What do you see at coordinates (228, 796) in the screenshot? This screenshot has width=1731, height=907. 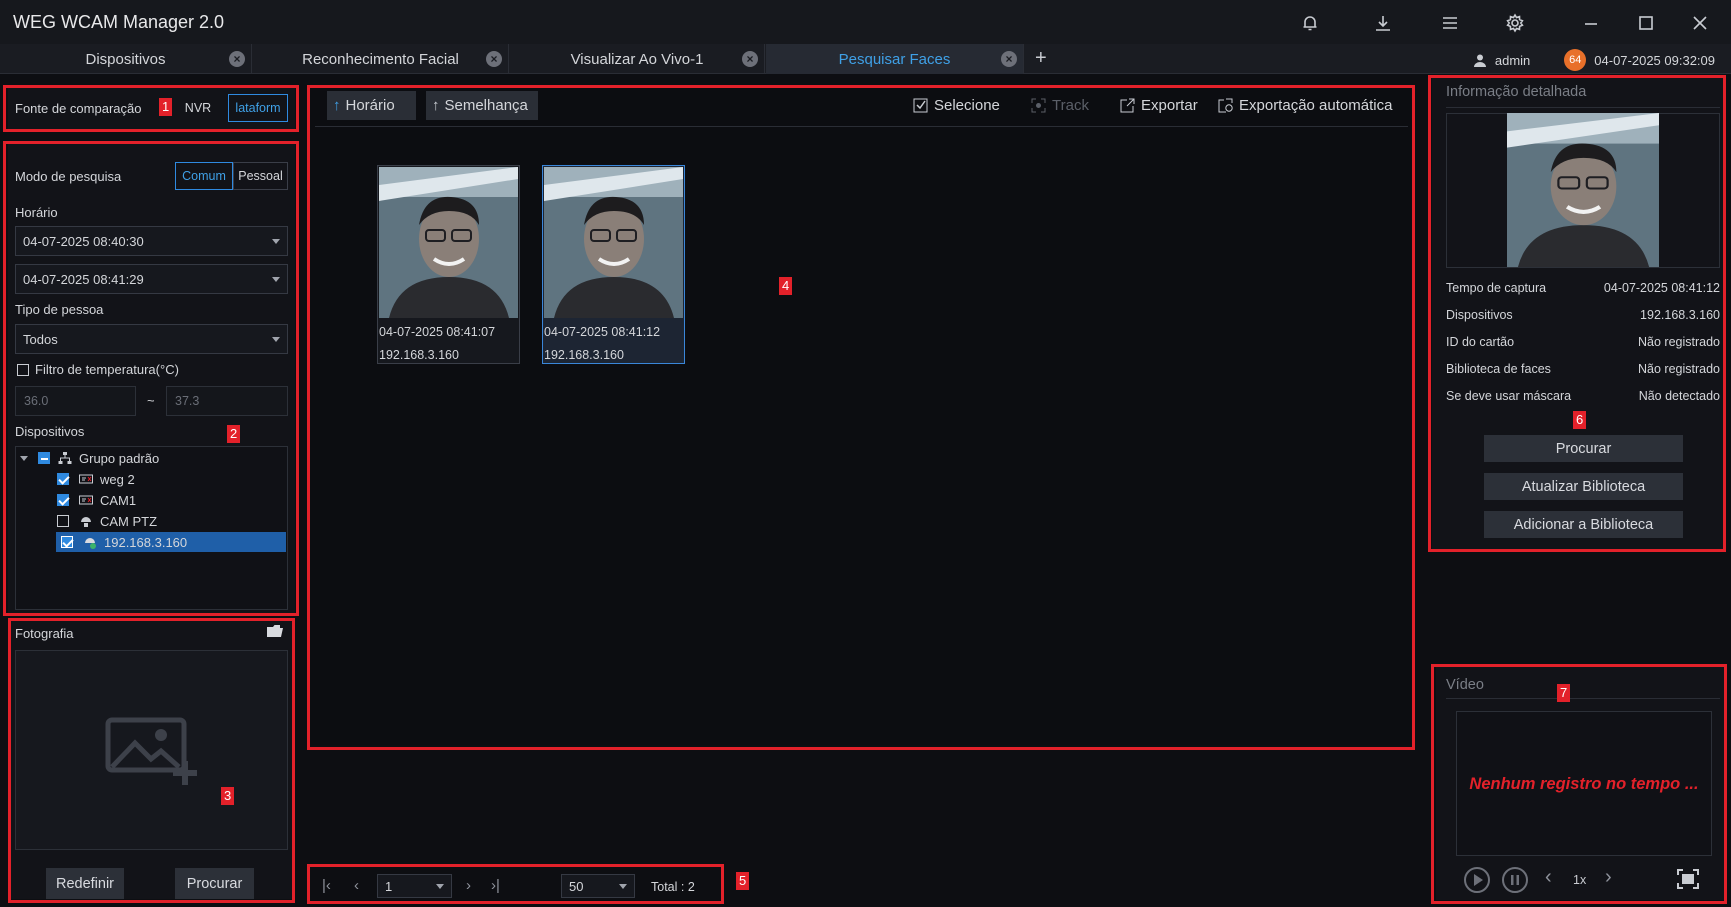 I see `annotation-label-3: 3` at bounding box center [228, 796].